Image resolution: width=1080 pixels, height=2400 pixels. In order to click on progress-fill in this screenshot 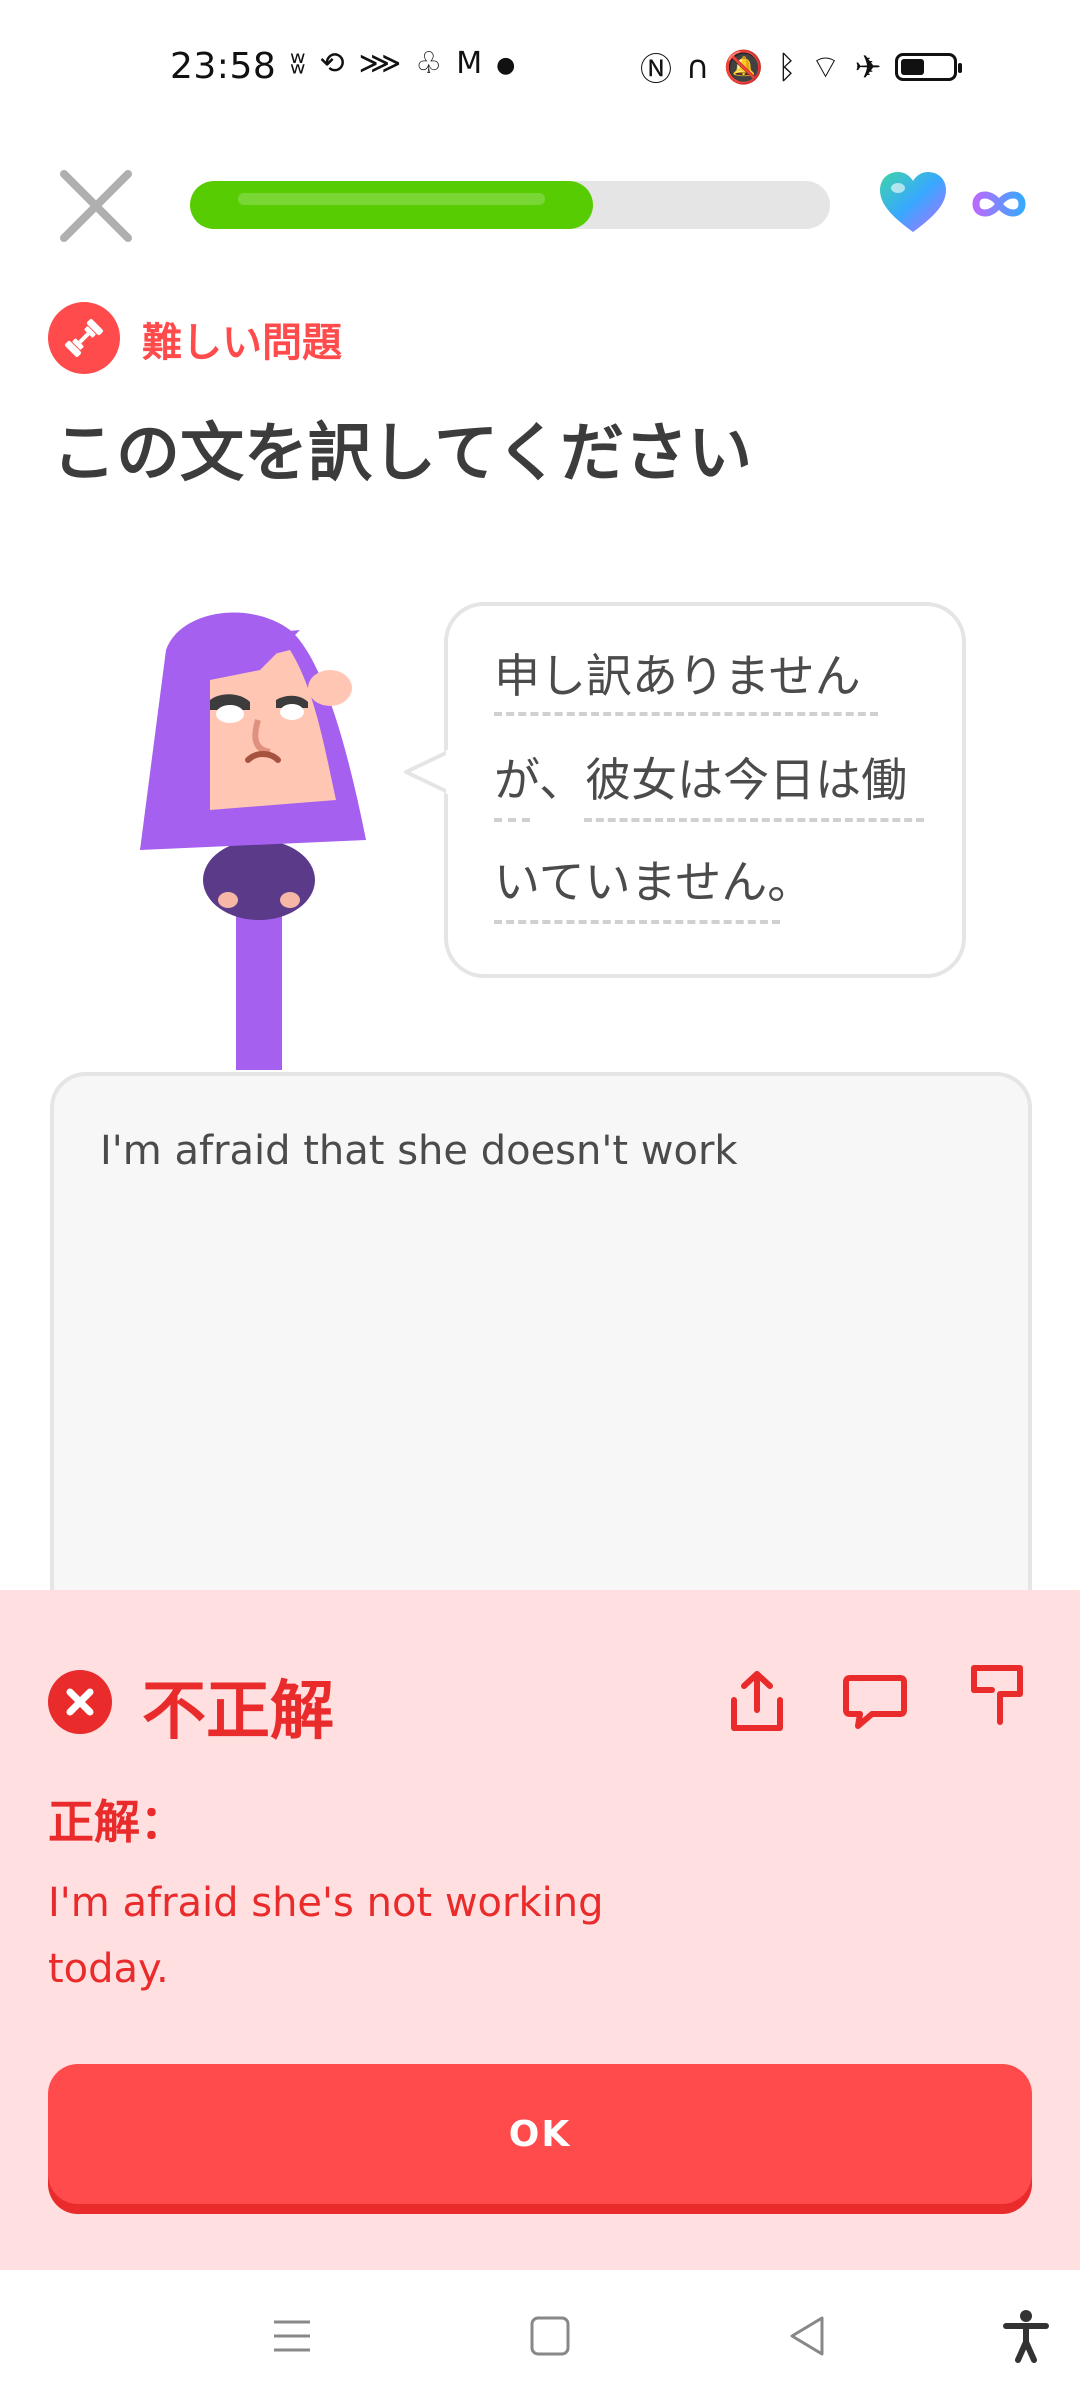, I will do `click(391, 205)`.